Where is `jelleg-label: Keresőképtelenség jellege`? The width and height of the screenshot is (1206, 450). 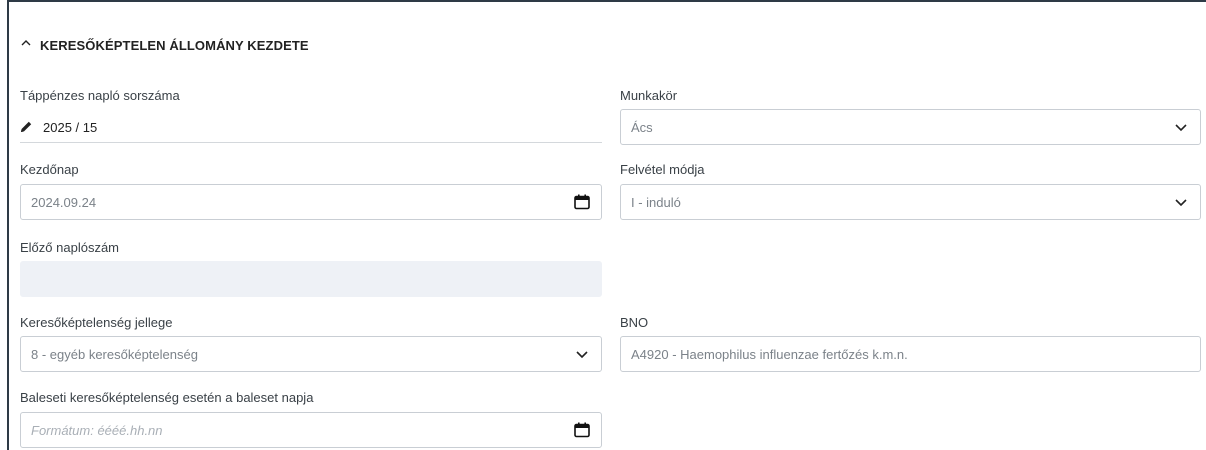 jelleg-label: Keresőképtelenség jellege is located at coordinates (96, 322).